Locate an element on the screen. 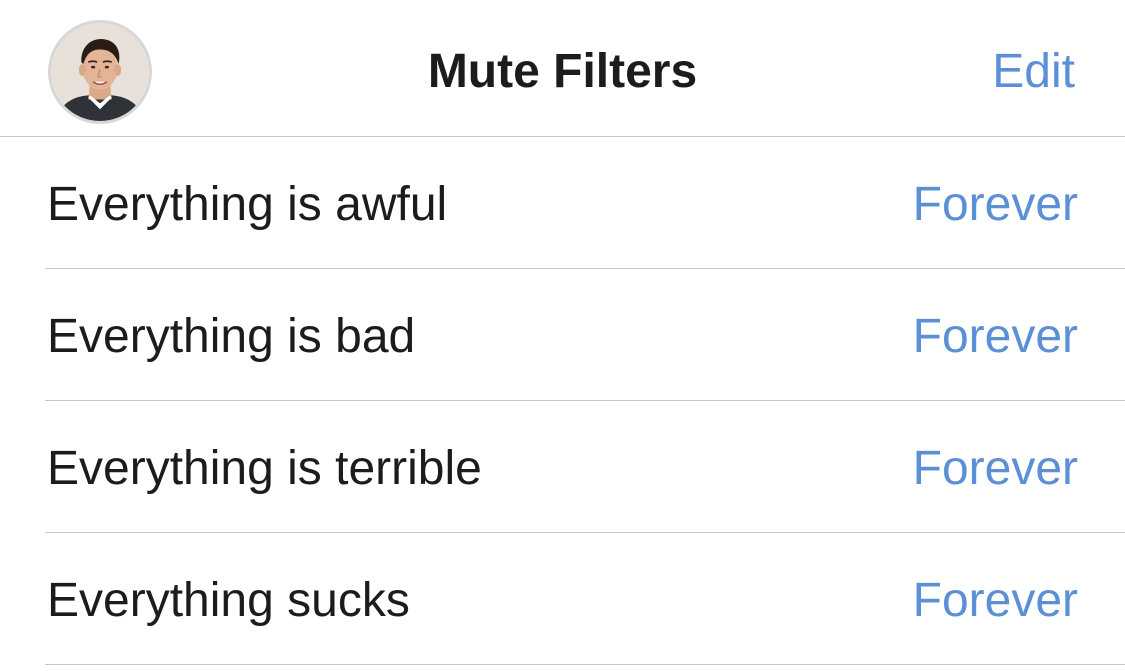 The height and width of the screenshot is (671, 1125). filter-label: Everything sucks is located at coordinates (228, 600).